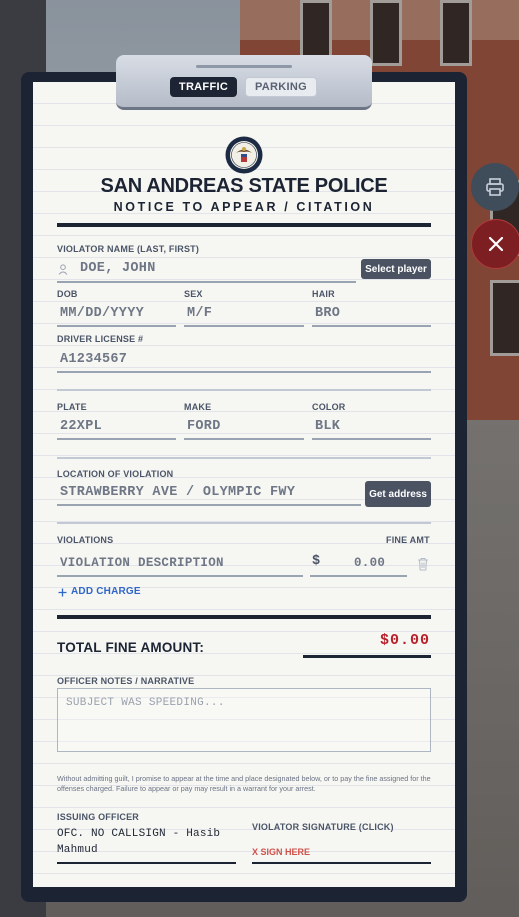 The height and width of the screenshot is (917, 519). I want to click on total-underline, so click(367, 656).